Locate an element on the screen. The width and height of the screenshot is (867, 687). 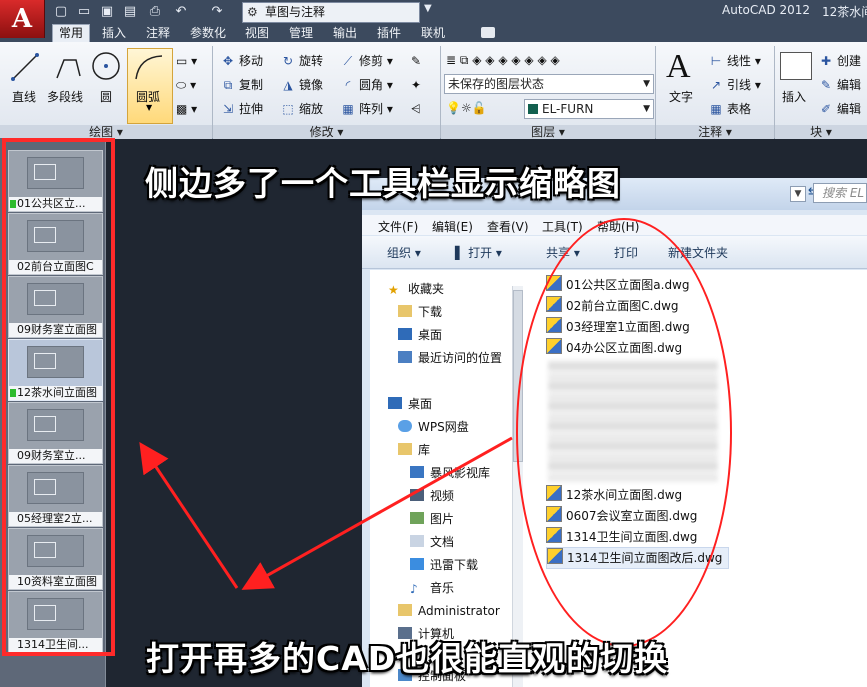
annotation-arrows is located at coordinates (326, 513).